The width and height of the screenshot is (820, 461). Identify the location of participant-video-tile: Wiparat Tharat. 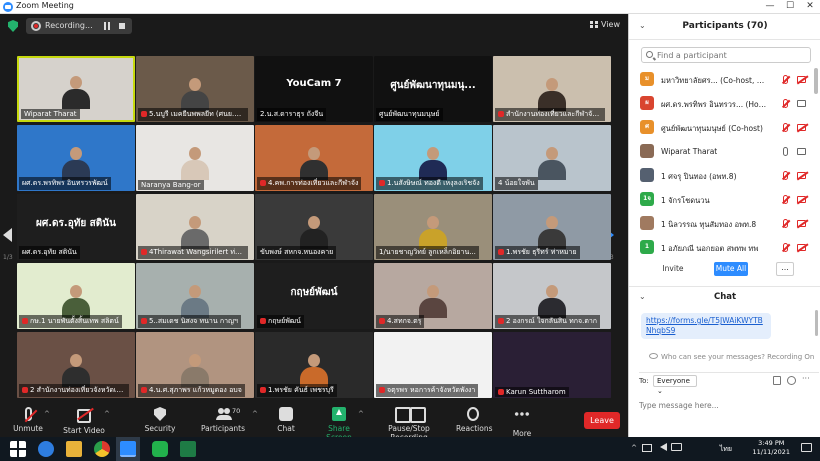
(76, 89).